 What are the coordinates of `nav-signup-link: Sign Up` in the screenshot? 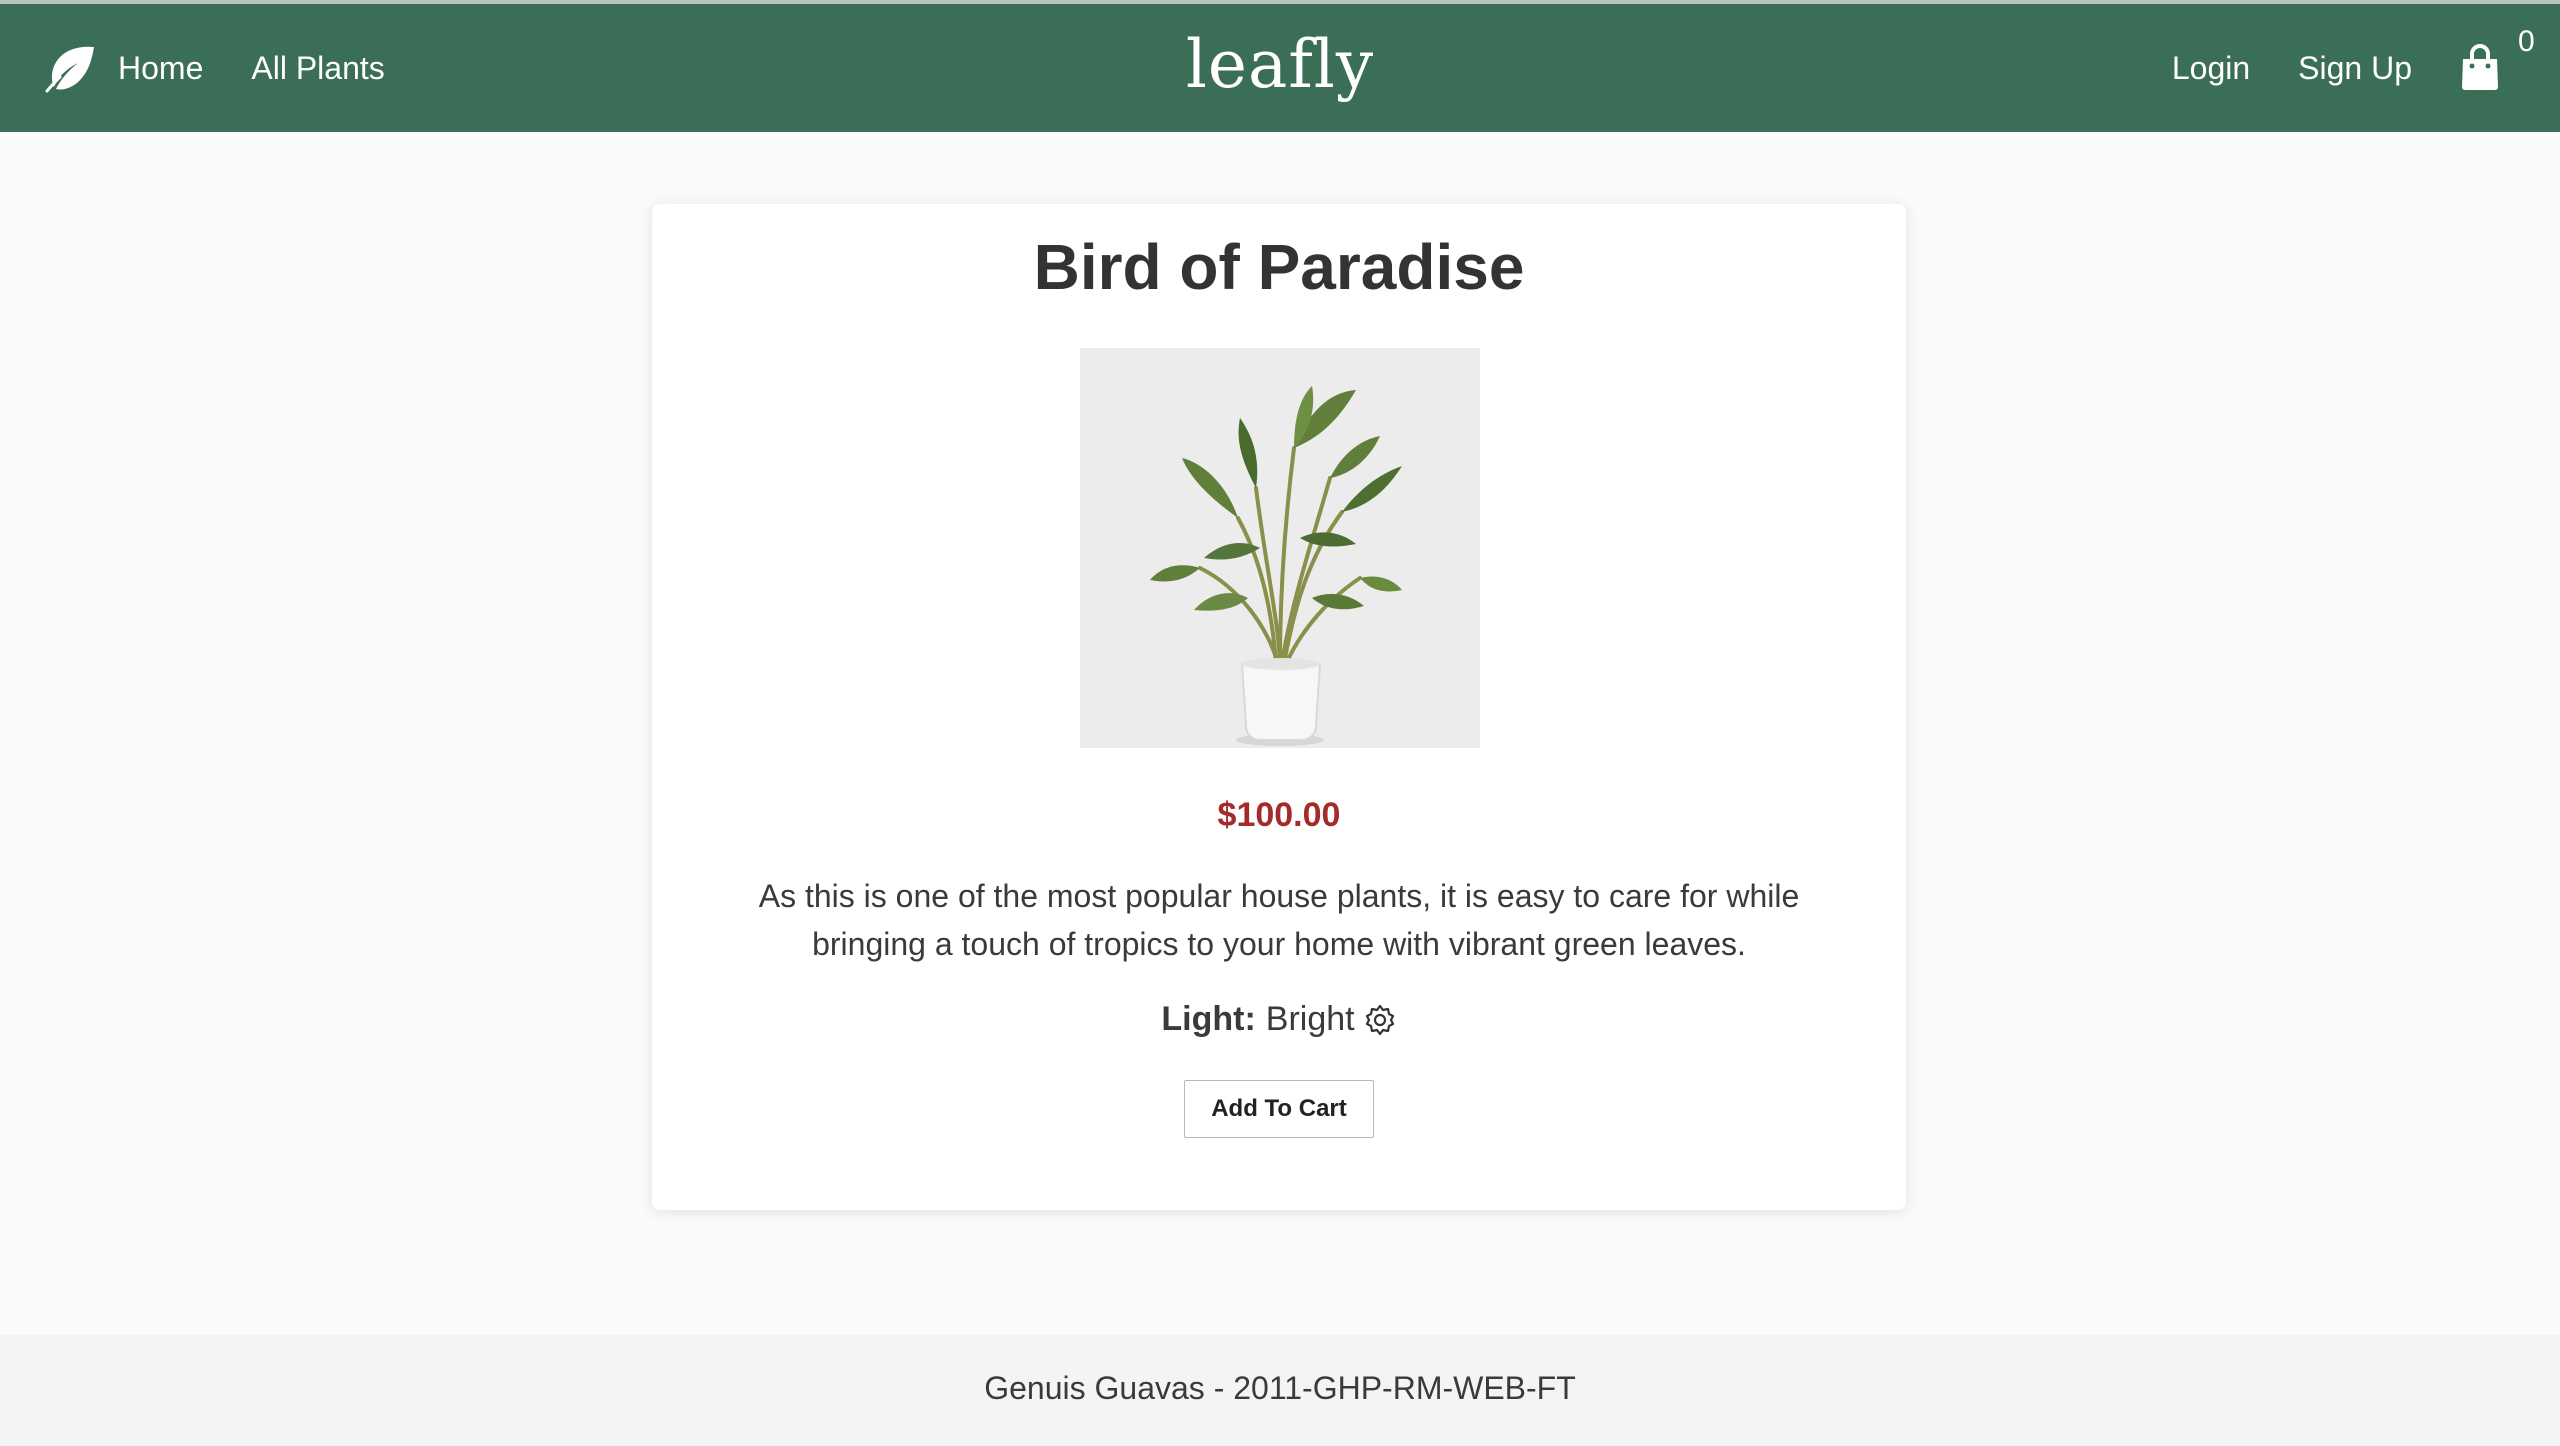 It's located at (2355, 68).